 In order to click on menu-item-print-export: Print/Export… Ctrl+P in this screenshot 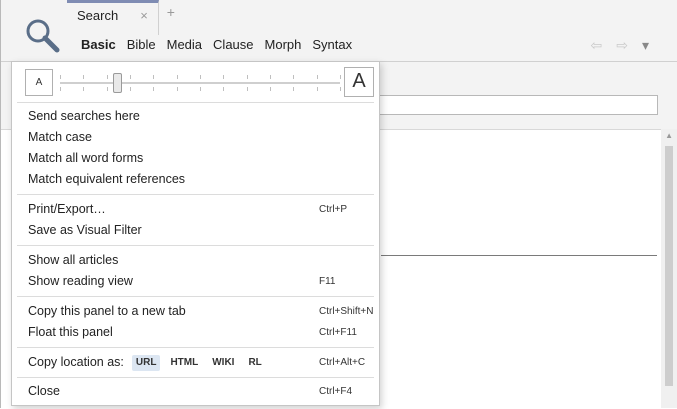, I will do `click(198, 209)`.